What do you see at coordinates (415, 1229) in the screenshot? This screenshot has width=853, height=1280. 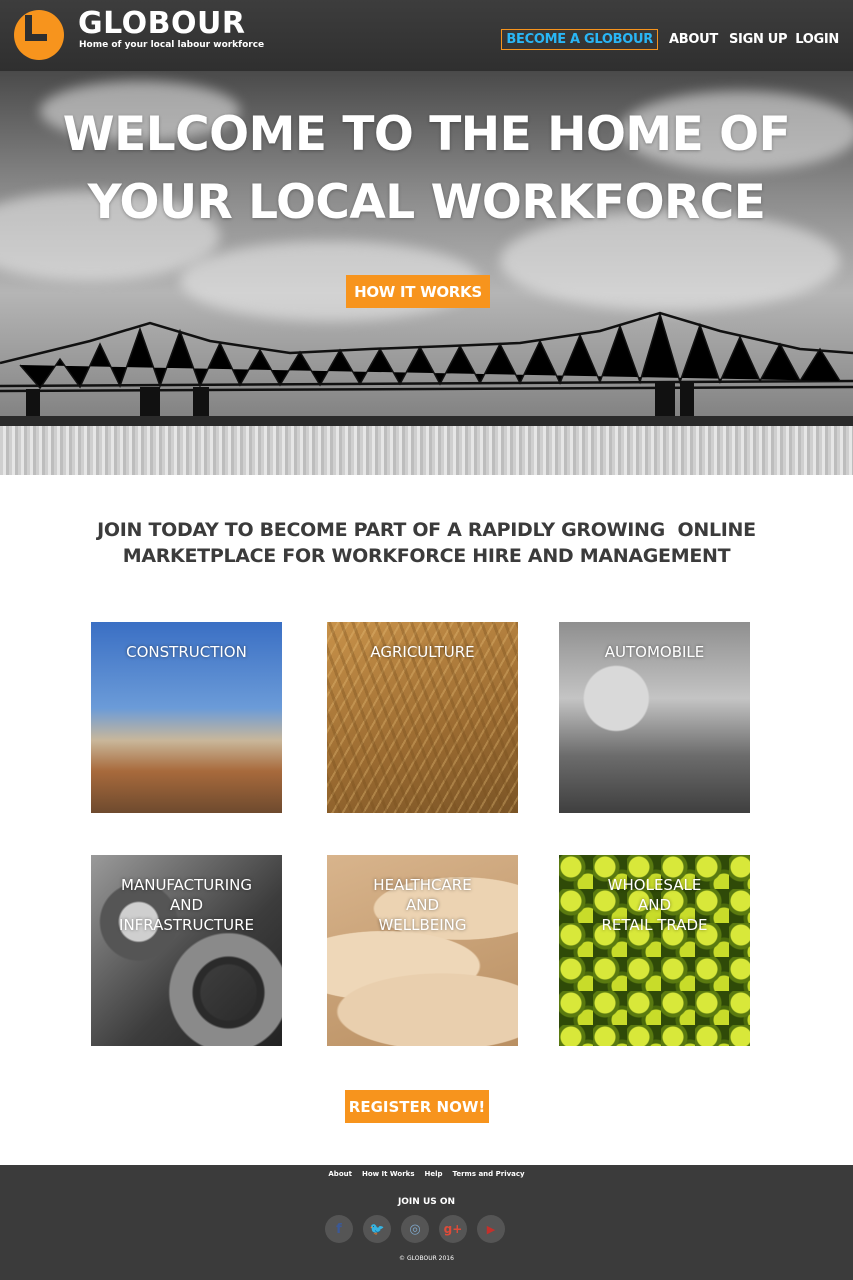 I see `instagram-icon: ◎` at bounding box center [415, 1229].